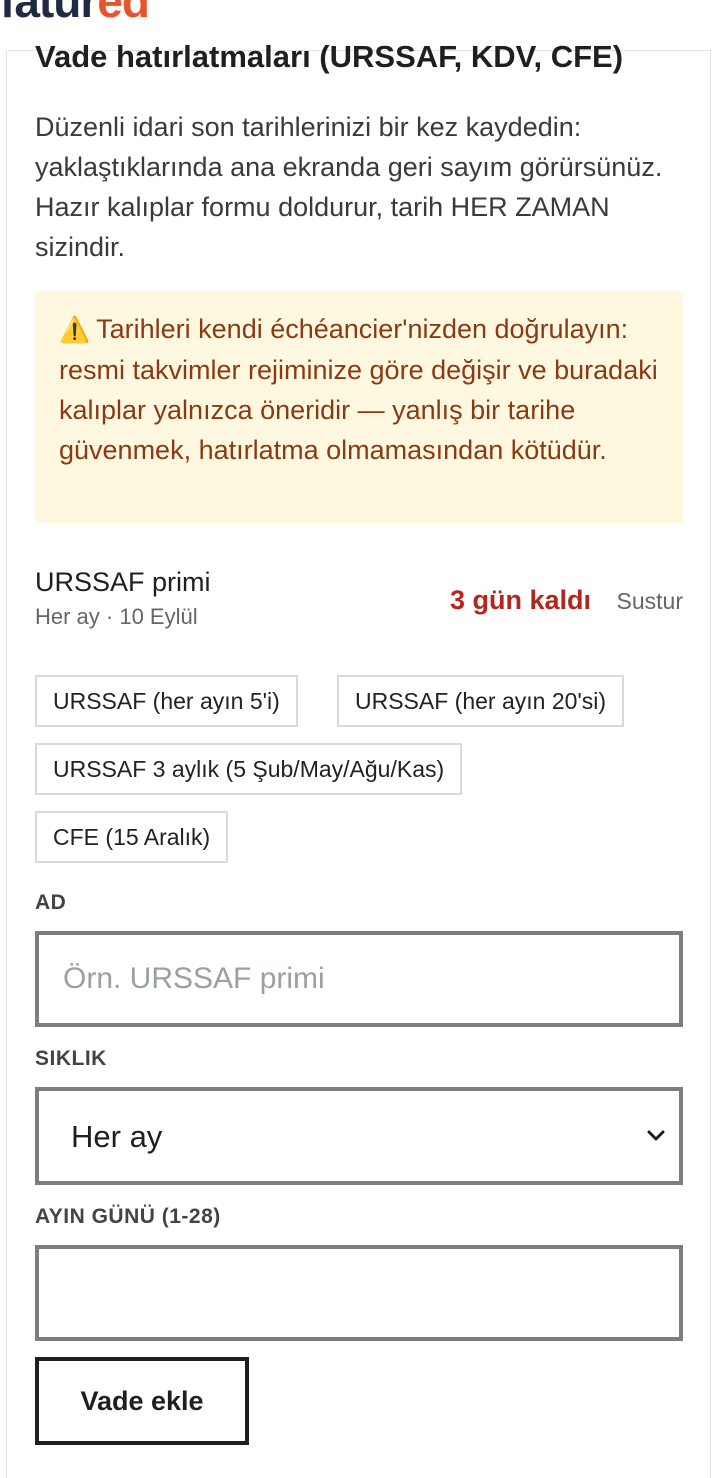 The height and width of the screenshot is (1478, 716). What do you see at coordinates (656, 1135) in the screenshot?
I see `chevron-down-icon` at bounding box center [656, 1135].